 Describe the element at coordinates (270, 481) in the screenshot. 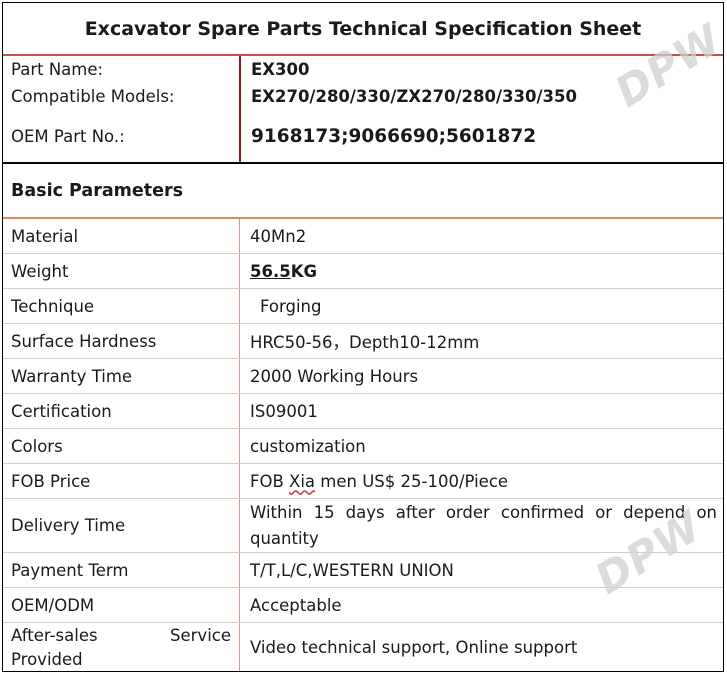

I see `fob-prefix: FOB` at that location.